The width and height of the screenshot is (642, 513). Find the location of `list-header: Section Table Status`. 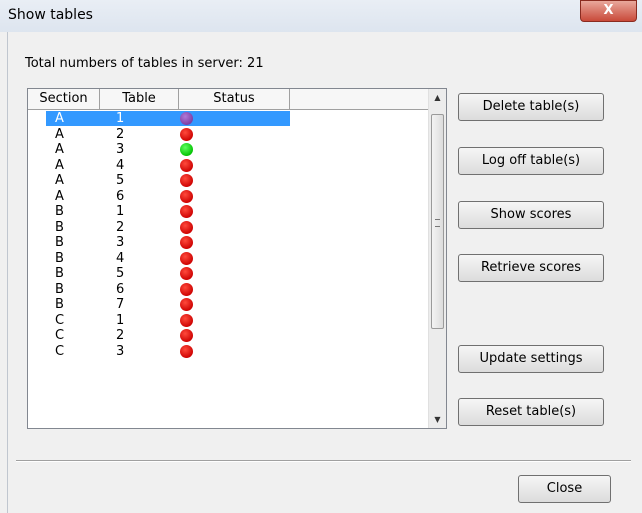

list-header: Section Table Status is located at coordinates (228, 99).